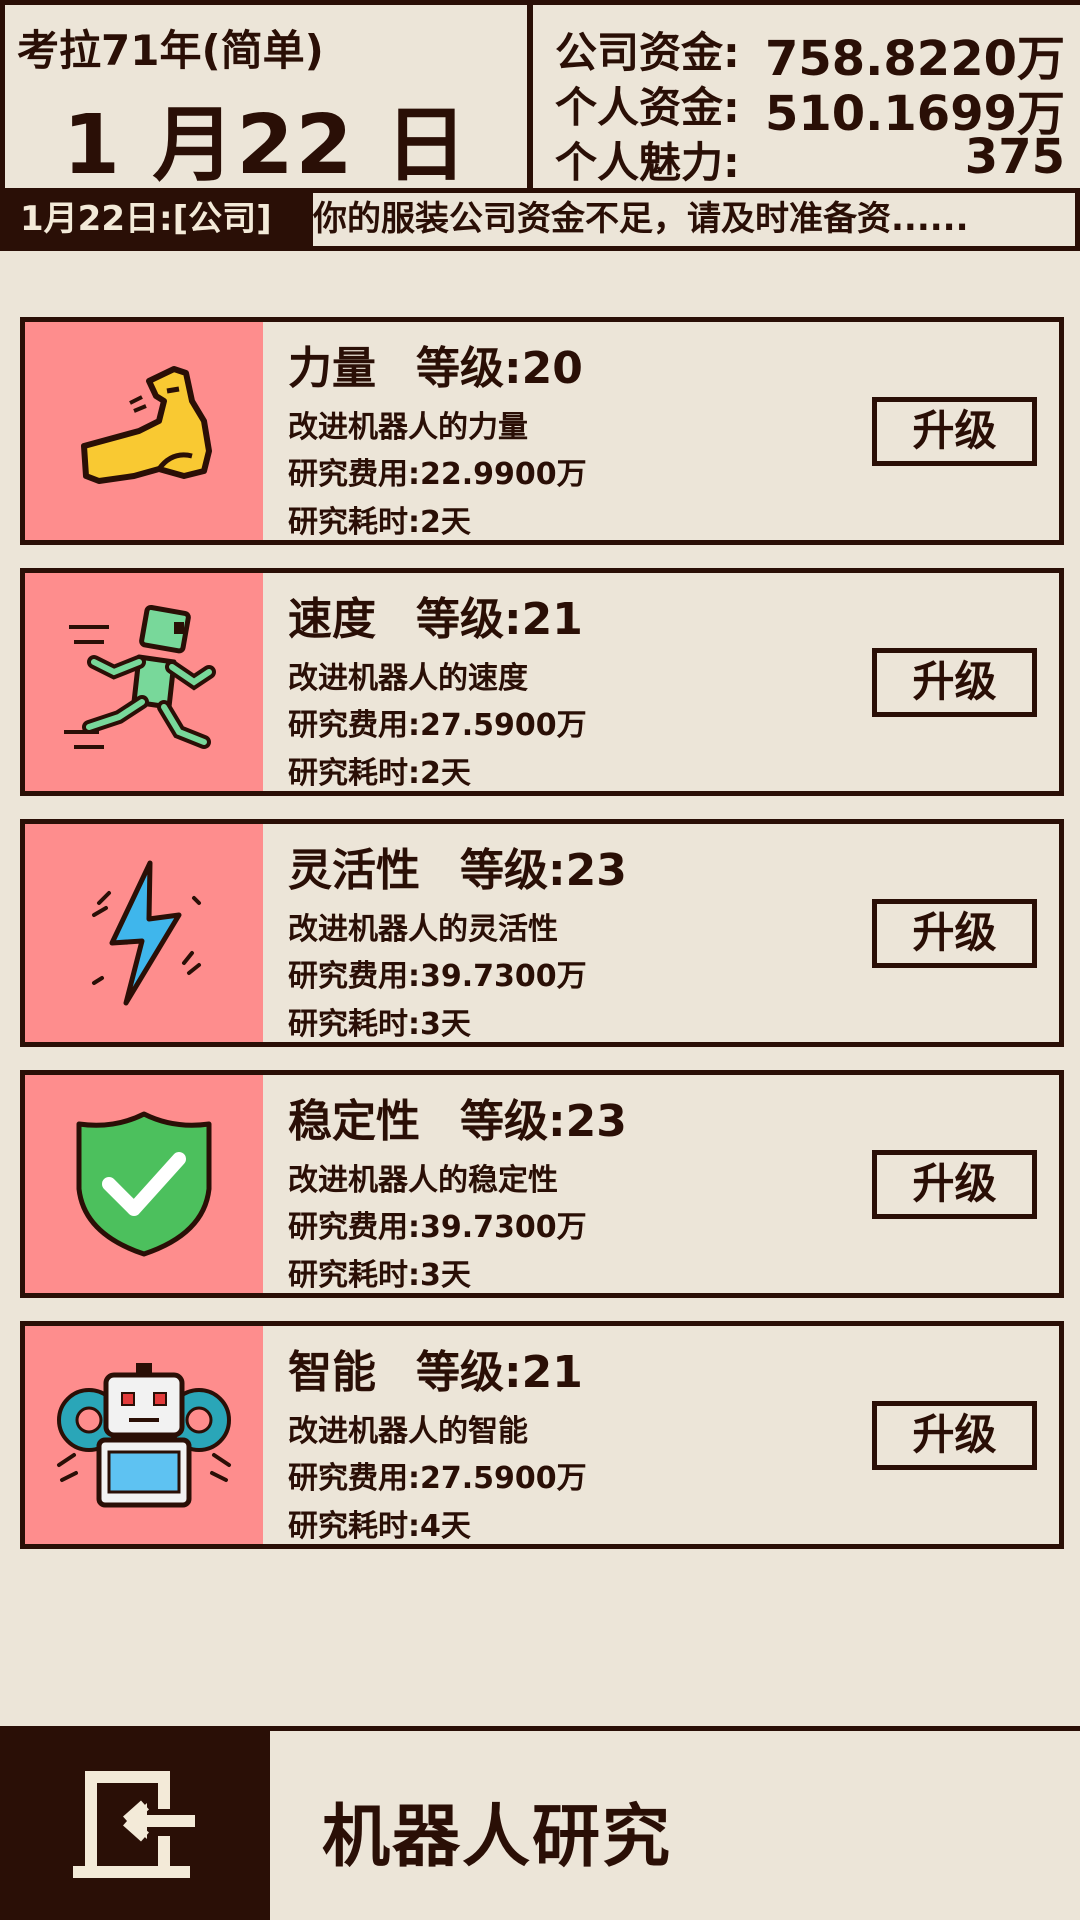 This screenshot has width=1080, height=1920. I want to click on research-name: 力量, so click(332, 368).